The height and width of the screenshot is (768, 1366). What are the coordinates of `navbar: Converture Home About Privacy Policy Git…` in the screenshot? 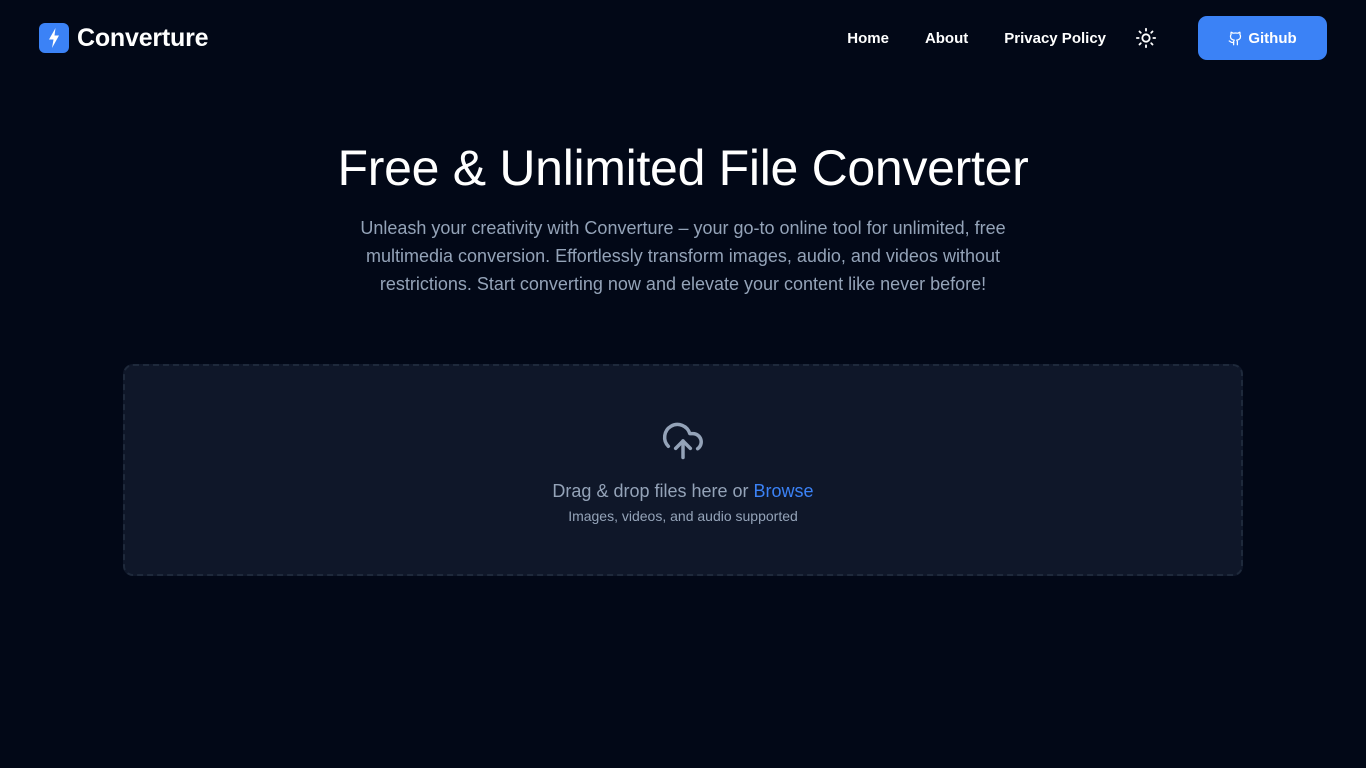 It's located at (683, 38).